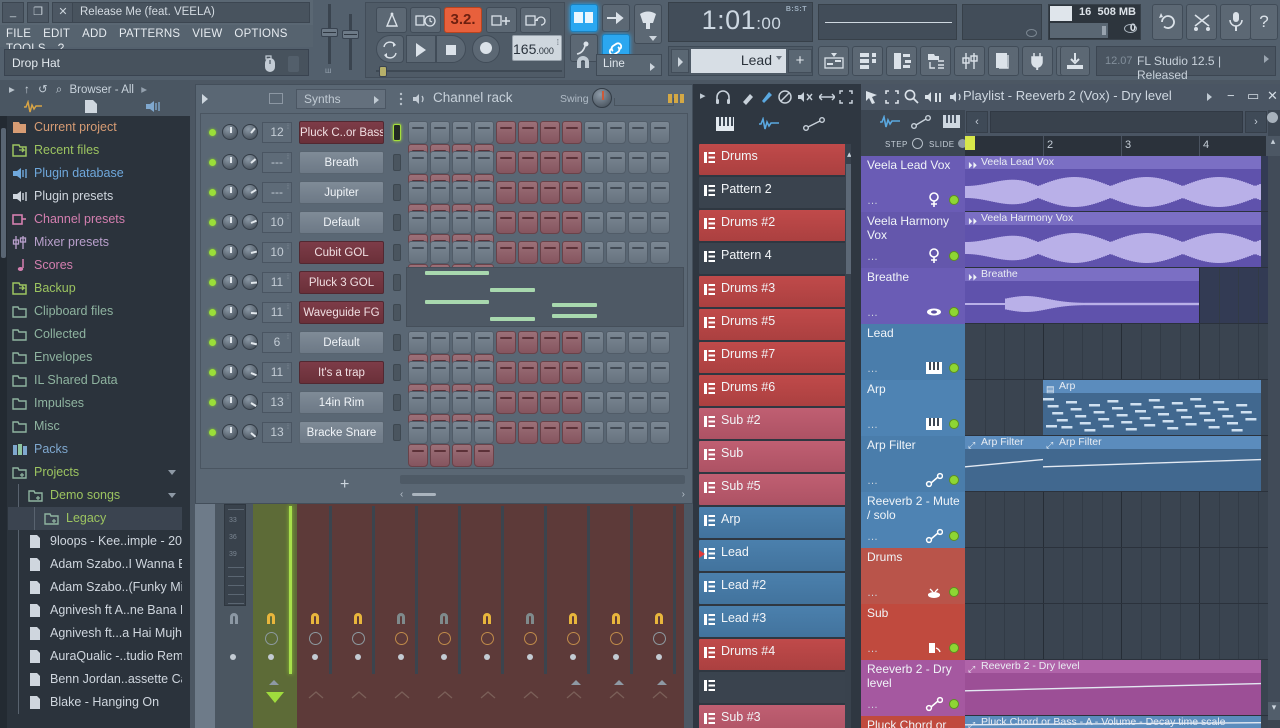 The height and width of the screenshot is (728, 1280). What do you see at coordinates (683, 494) in the screenshot?
I see `hscroll-right-arrow: ›` at bounding box center [683, 494].